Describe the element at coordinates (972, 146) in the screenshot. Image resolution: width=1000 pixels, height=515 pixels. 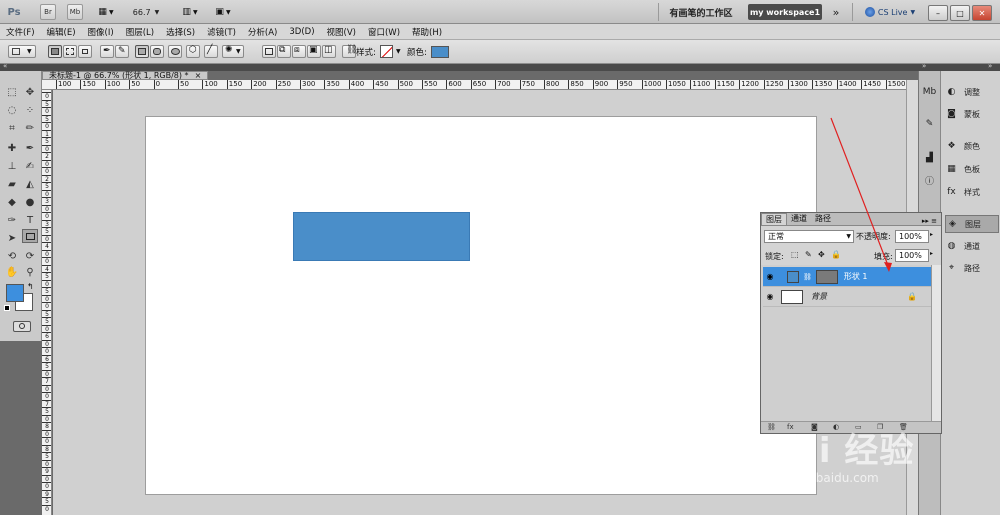
I see `dock-color: ❖ 颜色` at that location.